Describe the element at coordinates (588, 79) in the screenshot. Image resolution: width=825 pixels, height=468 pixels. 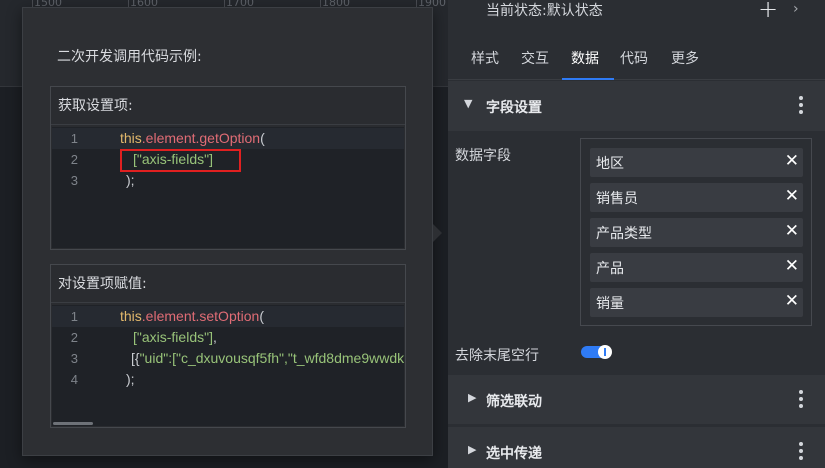
I see `active-tab-indicator` at that location.